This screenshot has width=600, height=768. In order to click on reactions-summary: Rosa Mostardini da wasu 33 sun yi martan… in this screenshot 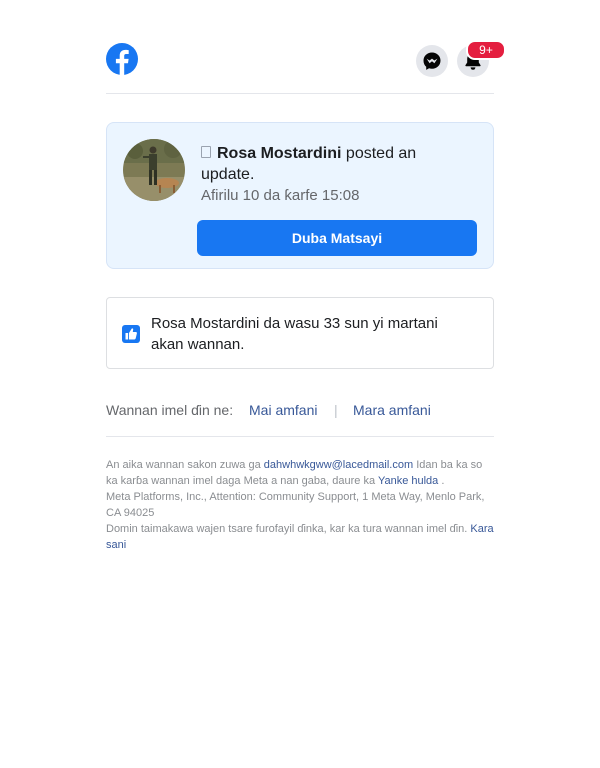, I will do `click(294, 334)`.